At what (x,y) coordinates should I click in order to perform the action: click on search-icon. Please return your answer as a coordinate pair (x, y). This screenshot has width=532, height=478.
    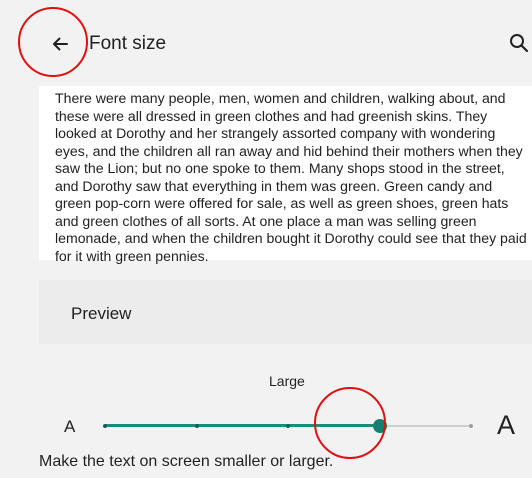
    Looking at the image, I should click on (519, 43).